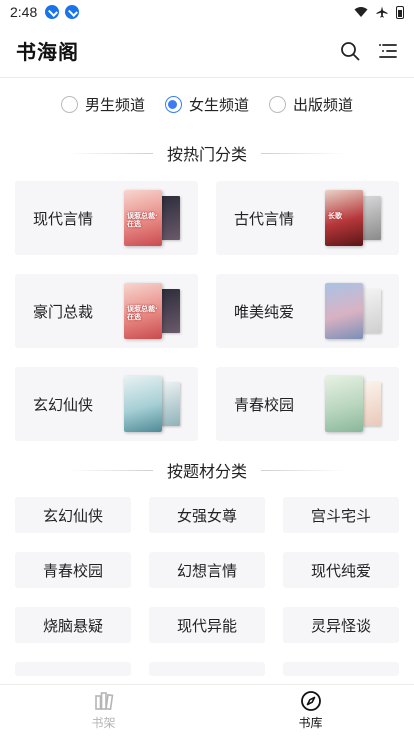  Describe the element at coordinates (310, 701) in the screenshot. I see `compass-icon` at that location.